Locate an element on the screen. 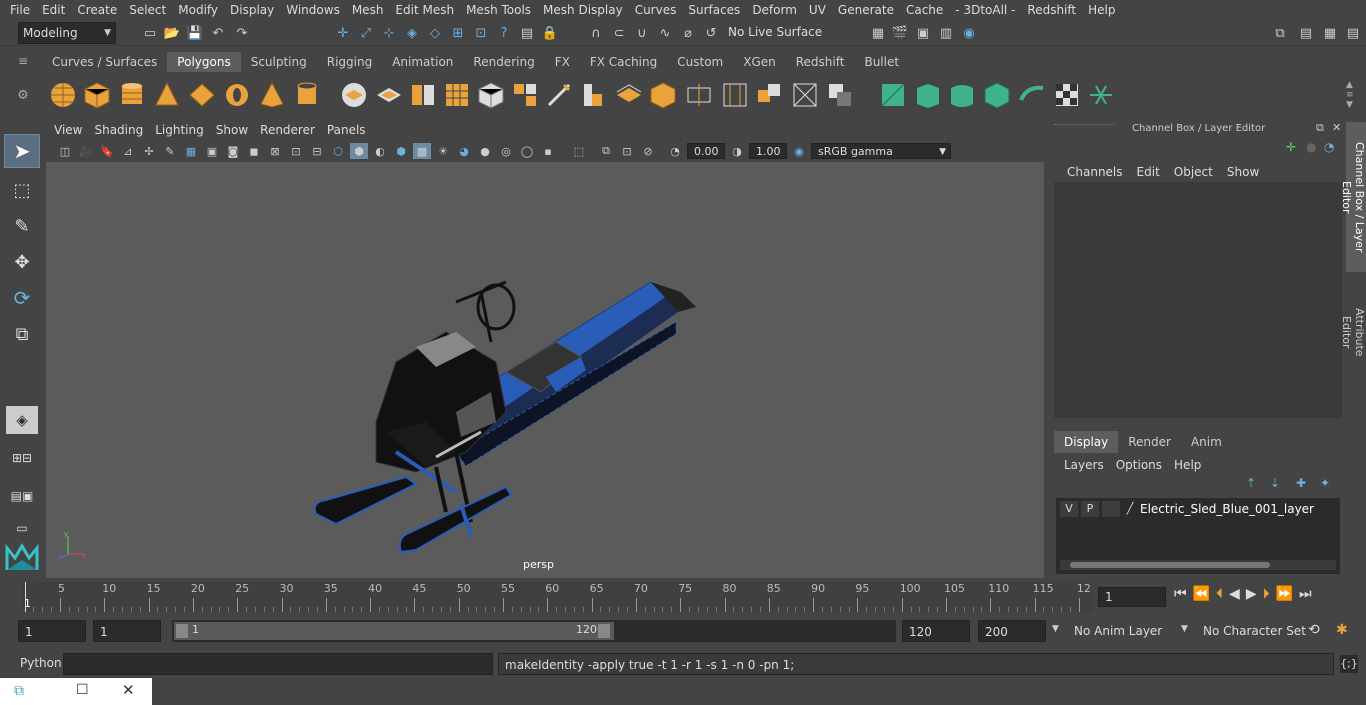 The image size is (1366, 705). channel-menu-edit: Edit is located at coordinates (1148, 172).